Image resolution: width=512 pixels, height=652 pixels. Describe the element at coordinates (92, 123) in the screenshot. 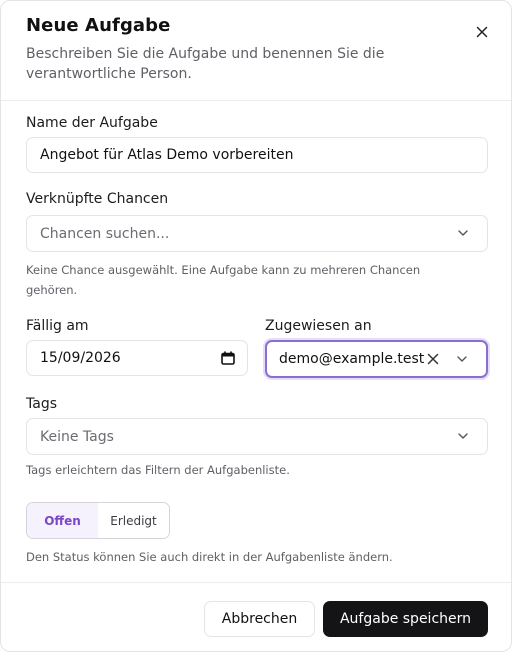

I see `task-name-label: Name der Aufgabe` at that location.